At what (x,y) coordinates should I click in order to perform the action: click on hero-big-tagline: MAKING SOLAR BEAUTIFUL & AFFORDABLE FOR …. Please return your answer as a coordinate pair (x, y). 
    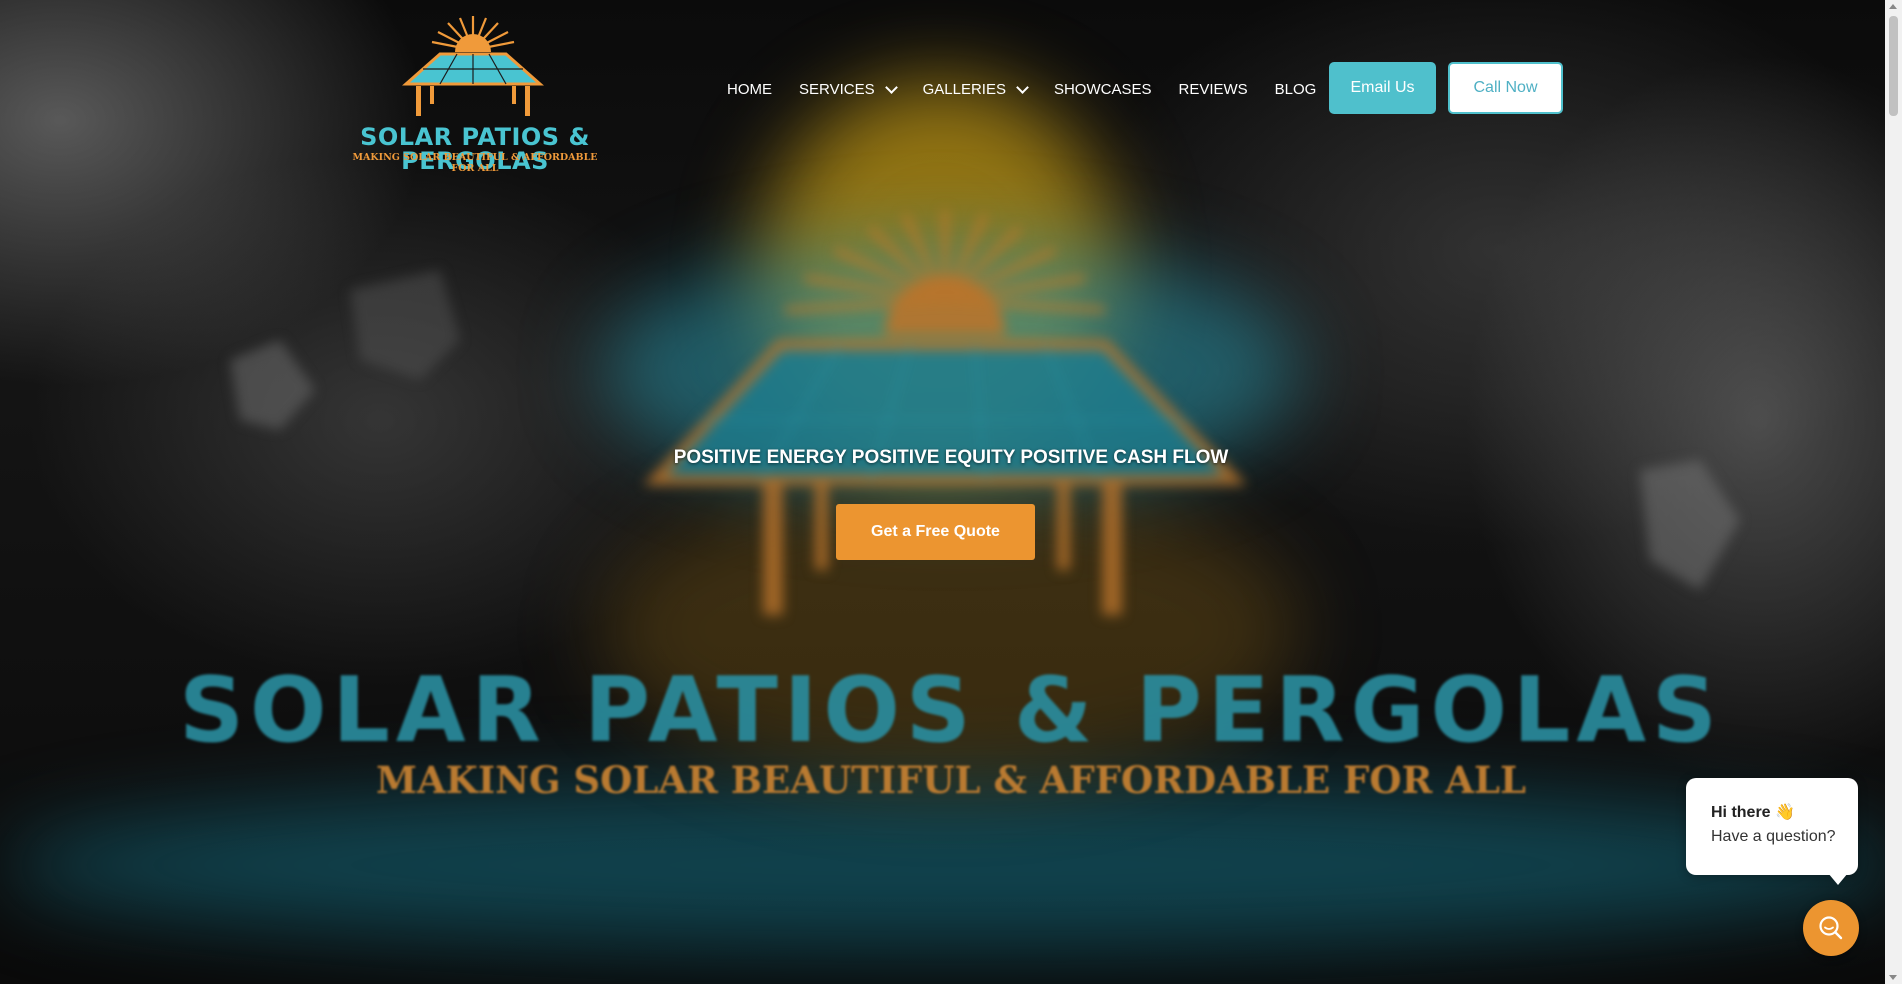
    Looking at the image, I should click on (951, 780).